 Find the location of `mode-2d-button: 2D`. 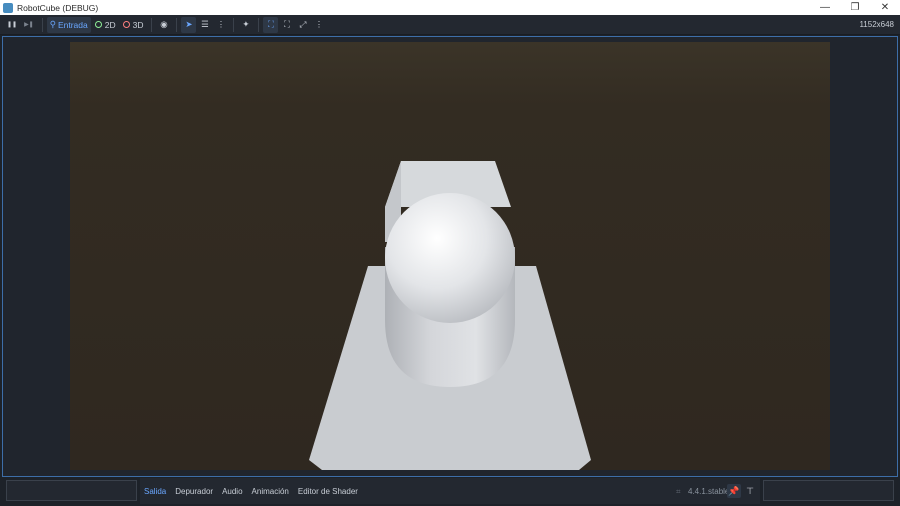

mode-2d-button: 2D is located at coordinates (105, 25).